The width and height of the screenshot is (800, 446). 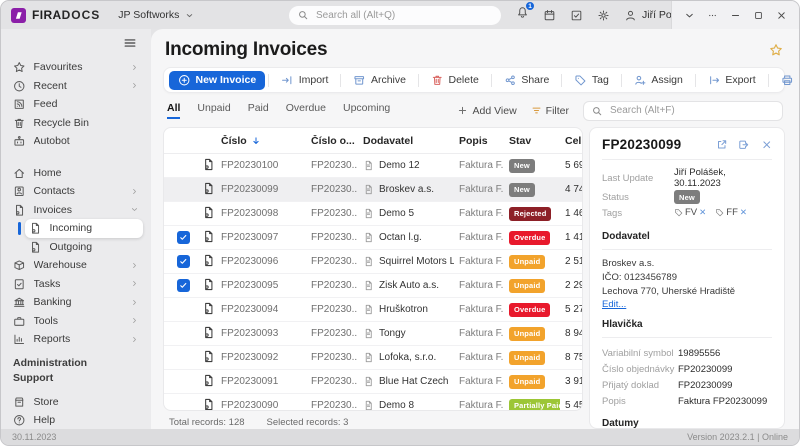 What do you see at coordinates (76, 420) in the screenshot?
I see `sidebar-item-help: Help` at bounding box center [76, 420].